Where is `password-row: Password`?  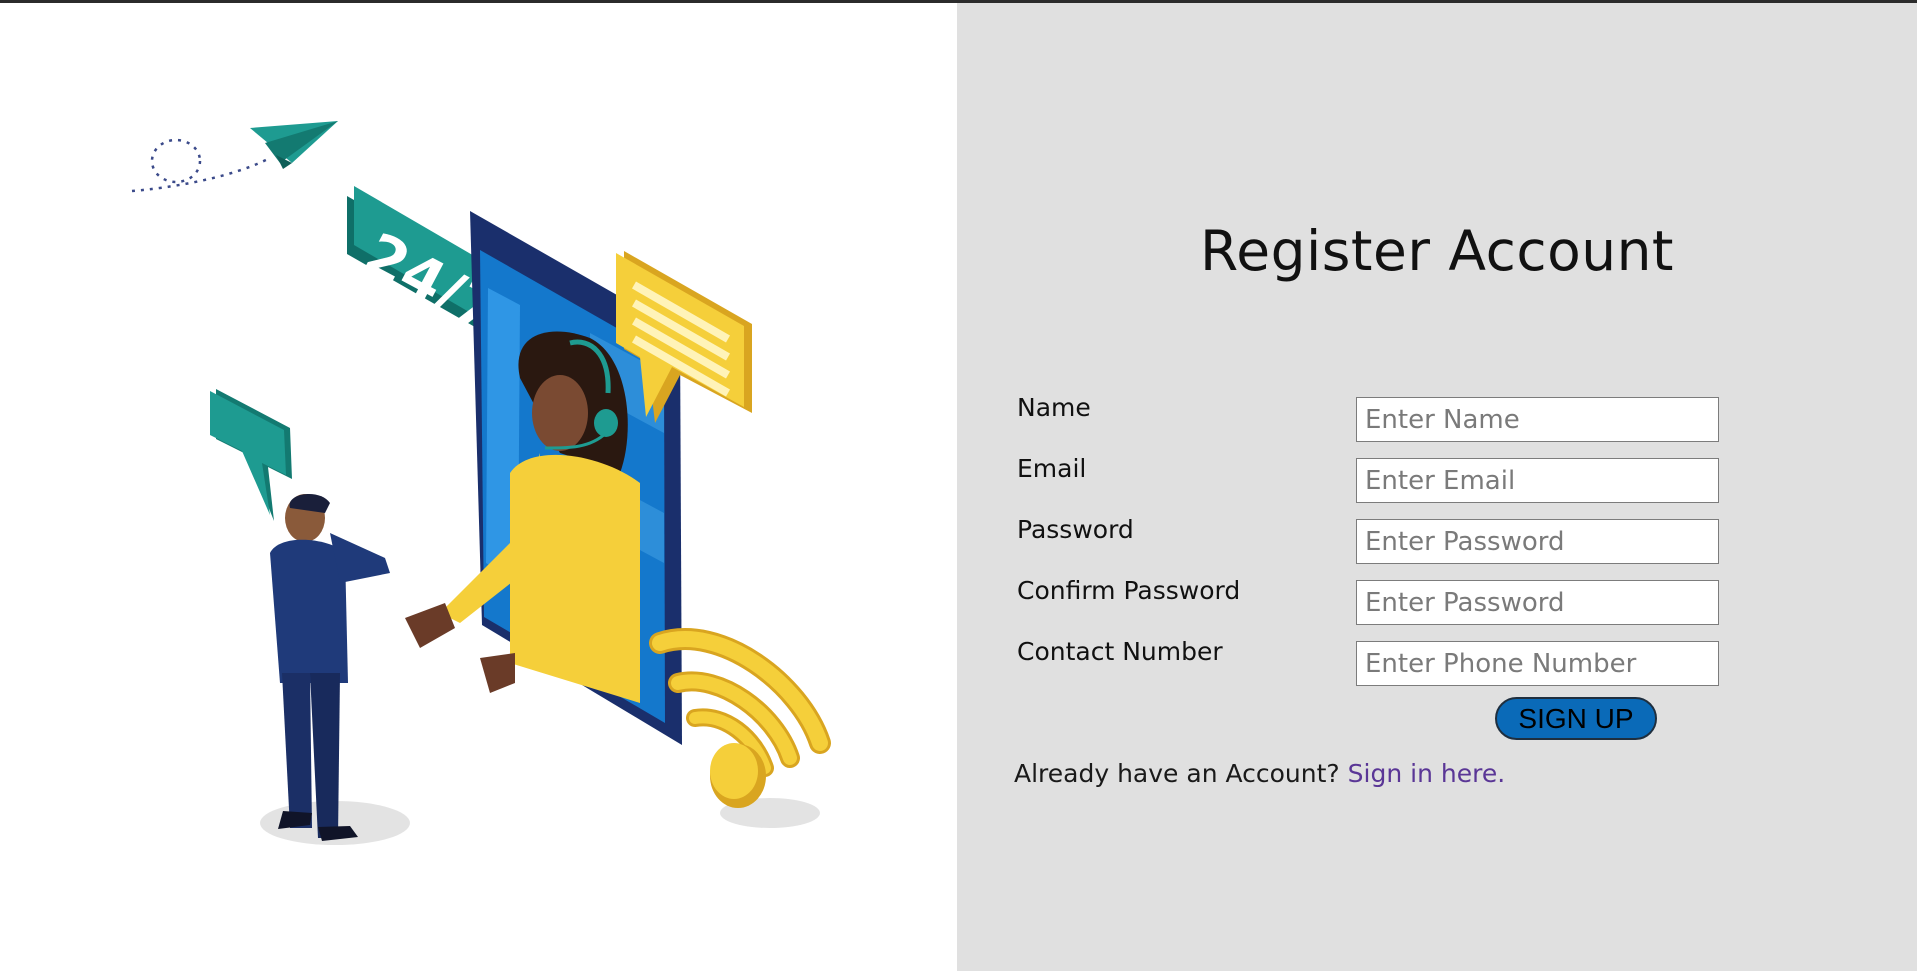
password-row: Password is located at coordinates (1368, 539).